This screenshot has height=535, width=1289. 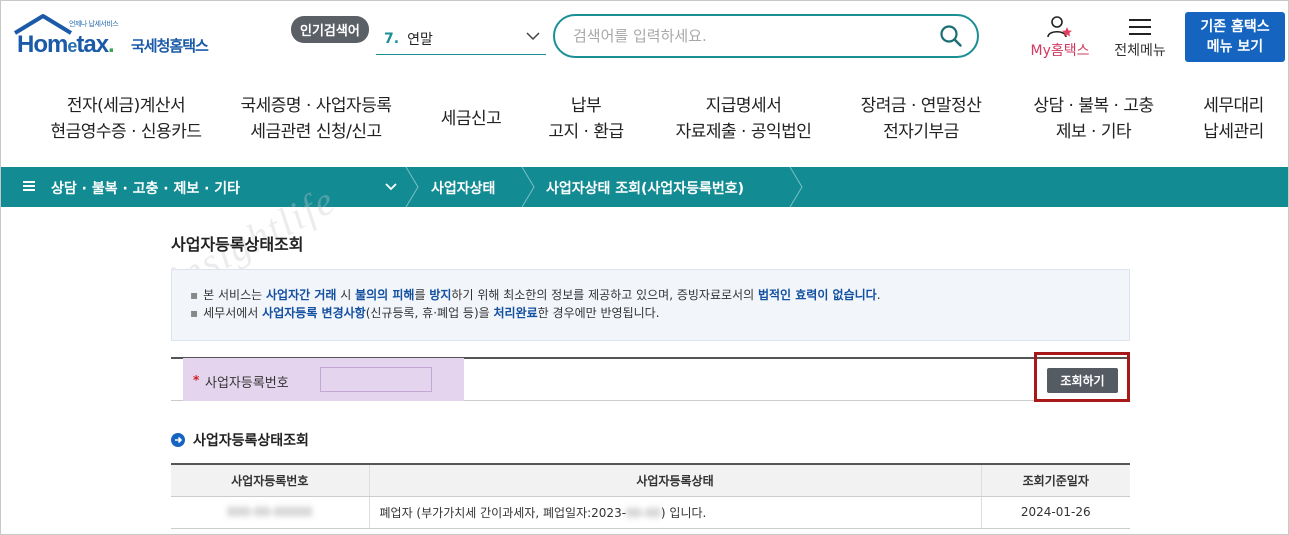 I want to click on search-input, so click(x=743, y=36).